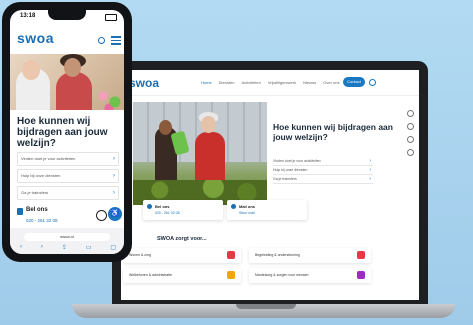 The image size is (473, 325). What do you see at coordinates (323, 179) in the screenshot?
I see `hero-link-transfers: Ga je trainsfers` at bounding box center [323, 179].